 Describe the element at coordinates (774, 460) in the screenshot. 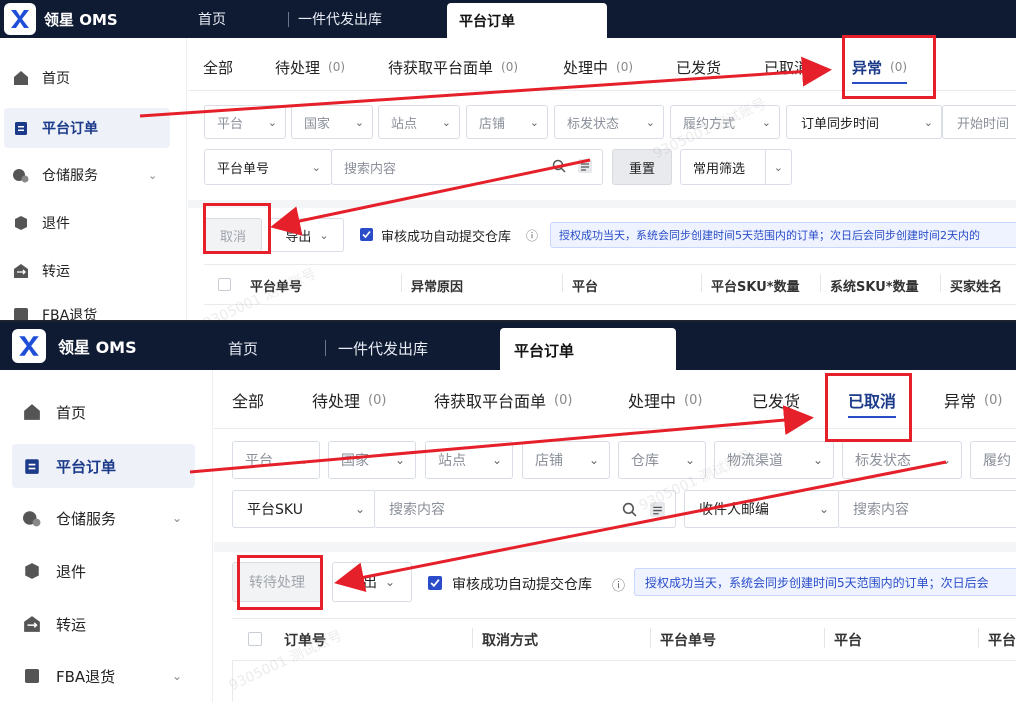

I see `filter-logistics-channel: 物流渠道 ⌄` at that location.